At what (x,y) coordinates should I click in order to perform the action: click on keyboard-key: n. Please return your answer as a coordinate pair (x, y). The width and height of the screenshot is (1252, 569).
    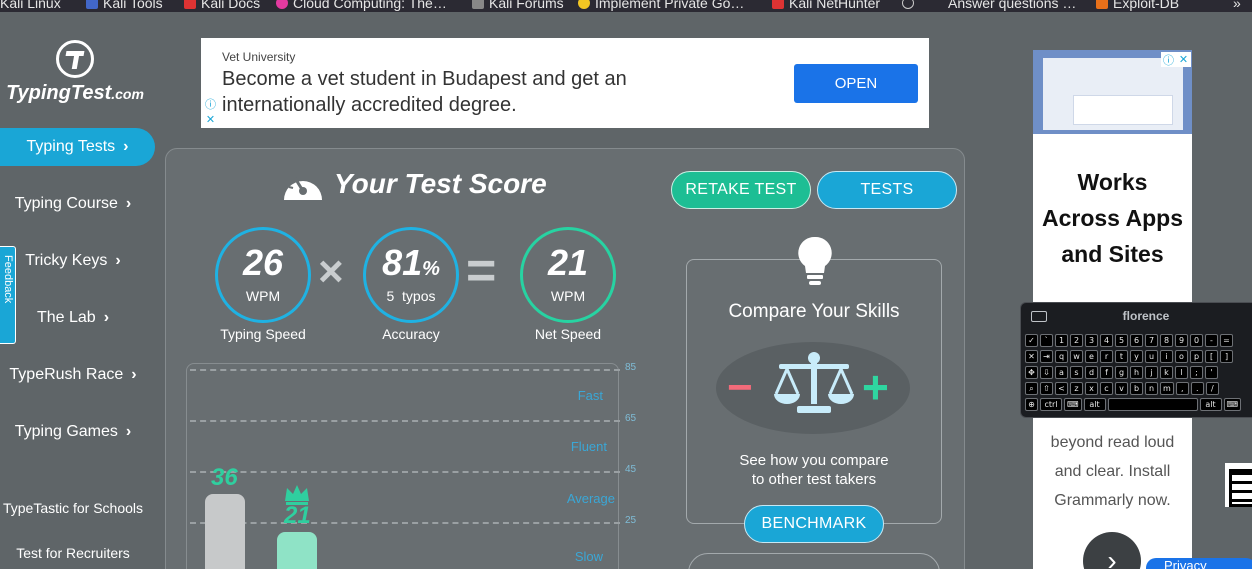
    Looking at the image, I should click on (1151, 388).